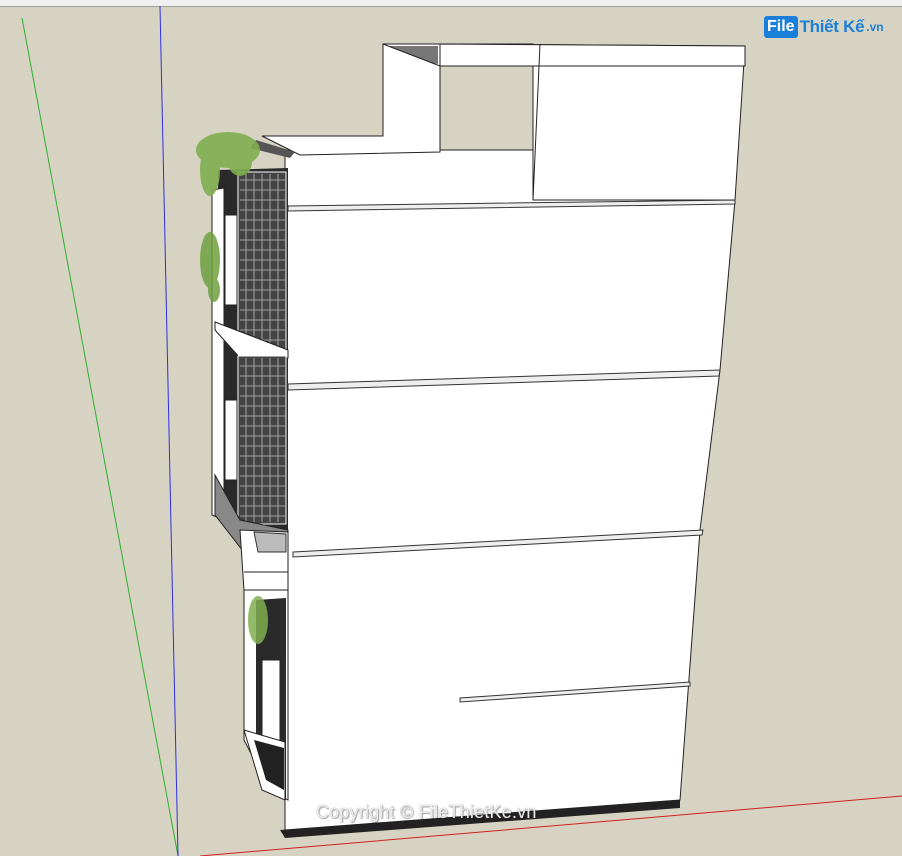  I want to click on copyright-watermark: Copyright © FileThietKe.vn, so click(426, 812).